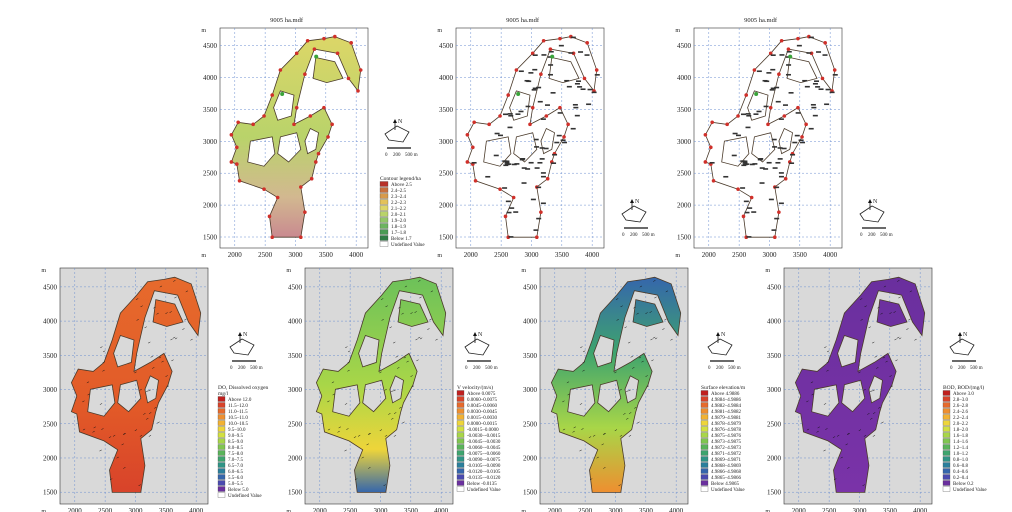  What do you see at coordinates (961, 424) in the screenshot?
I see `bottom-4-legend-entry: 2.0–2.2` at bounding box center [961, 424].